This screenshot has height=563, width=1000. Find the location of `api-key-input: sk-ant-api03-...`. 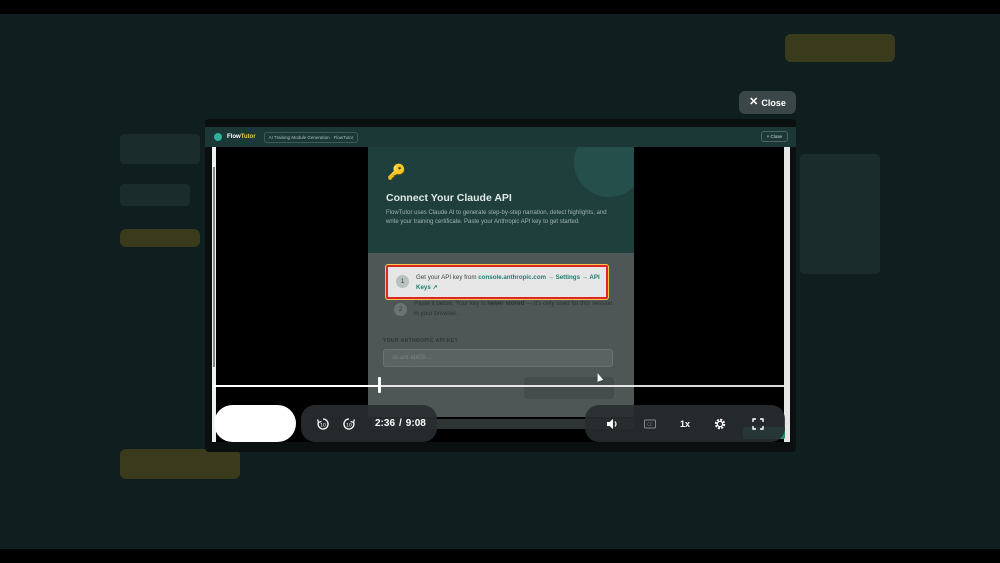

api-key-input: sk-ant-api03-... is located at coordinates (498, 358).